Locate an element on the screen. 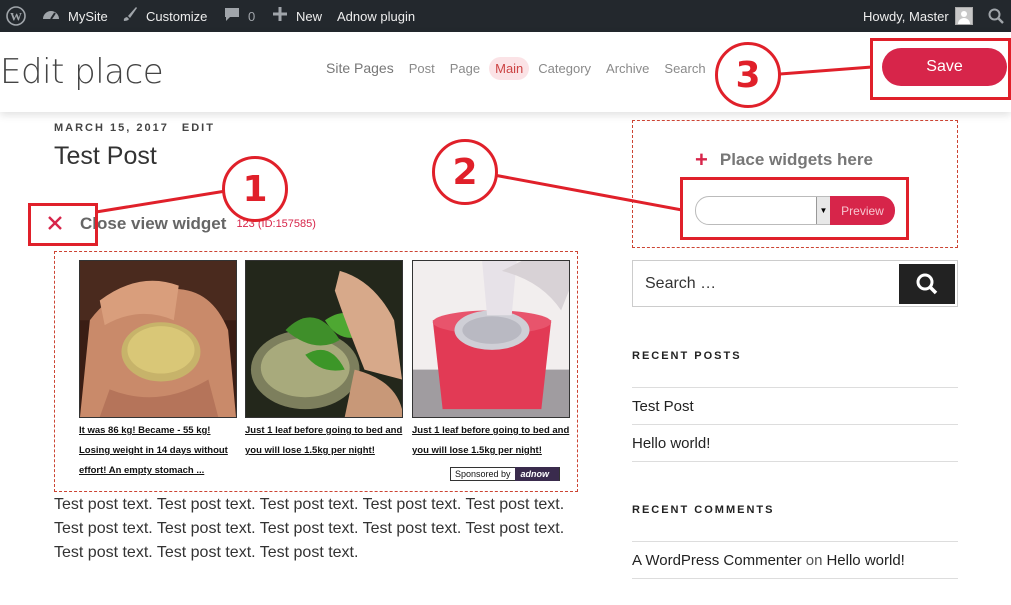  callout-box-save is located at coordinates (940, 69).